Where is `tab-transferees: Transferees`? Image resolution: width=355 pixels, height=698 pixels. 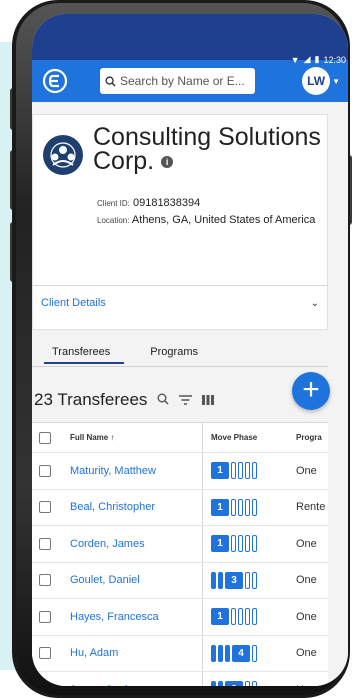
tab-transferees: Transferees is located at coordinates (84, 354).